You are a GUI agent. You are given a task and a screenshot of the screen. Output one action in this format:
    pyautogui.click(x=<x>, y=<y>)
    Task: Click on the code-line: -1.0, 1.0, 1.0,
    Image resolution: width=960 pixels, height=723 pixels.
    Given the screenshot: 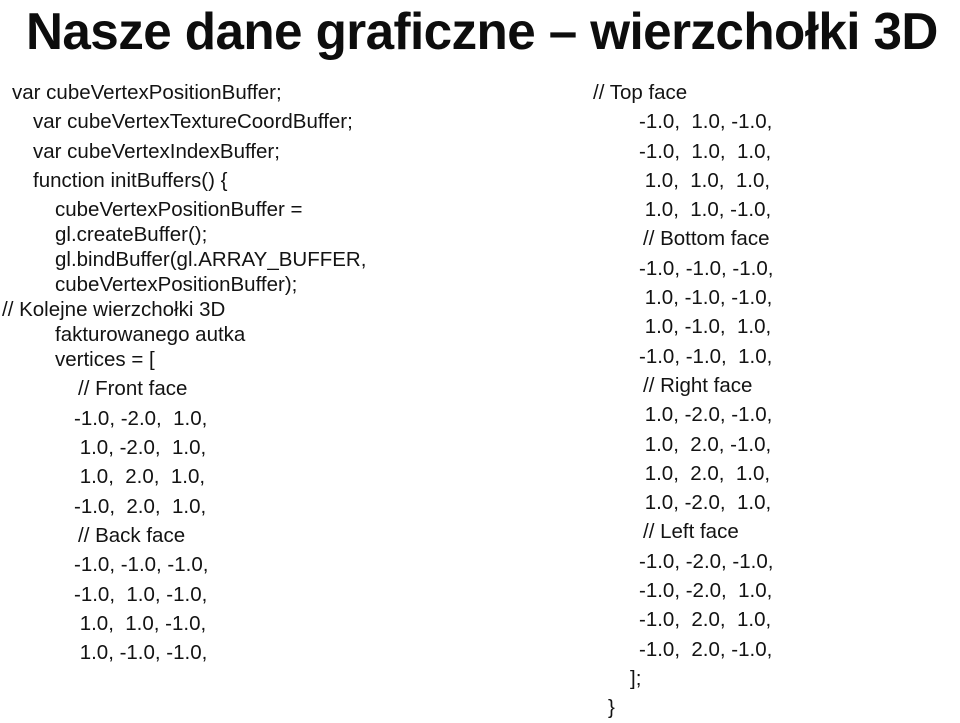 What is the action you would take?
    pyautogui.click(x=705, y=151)
    